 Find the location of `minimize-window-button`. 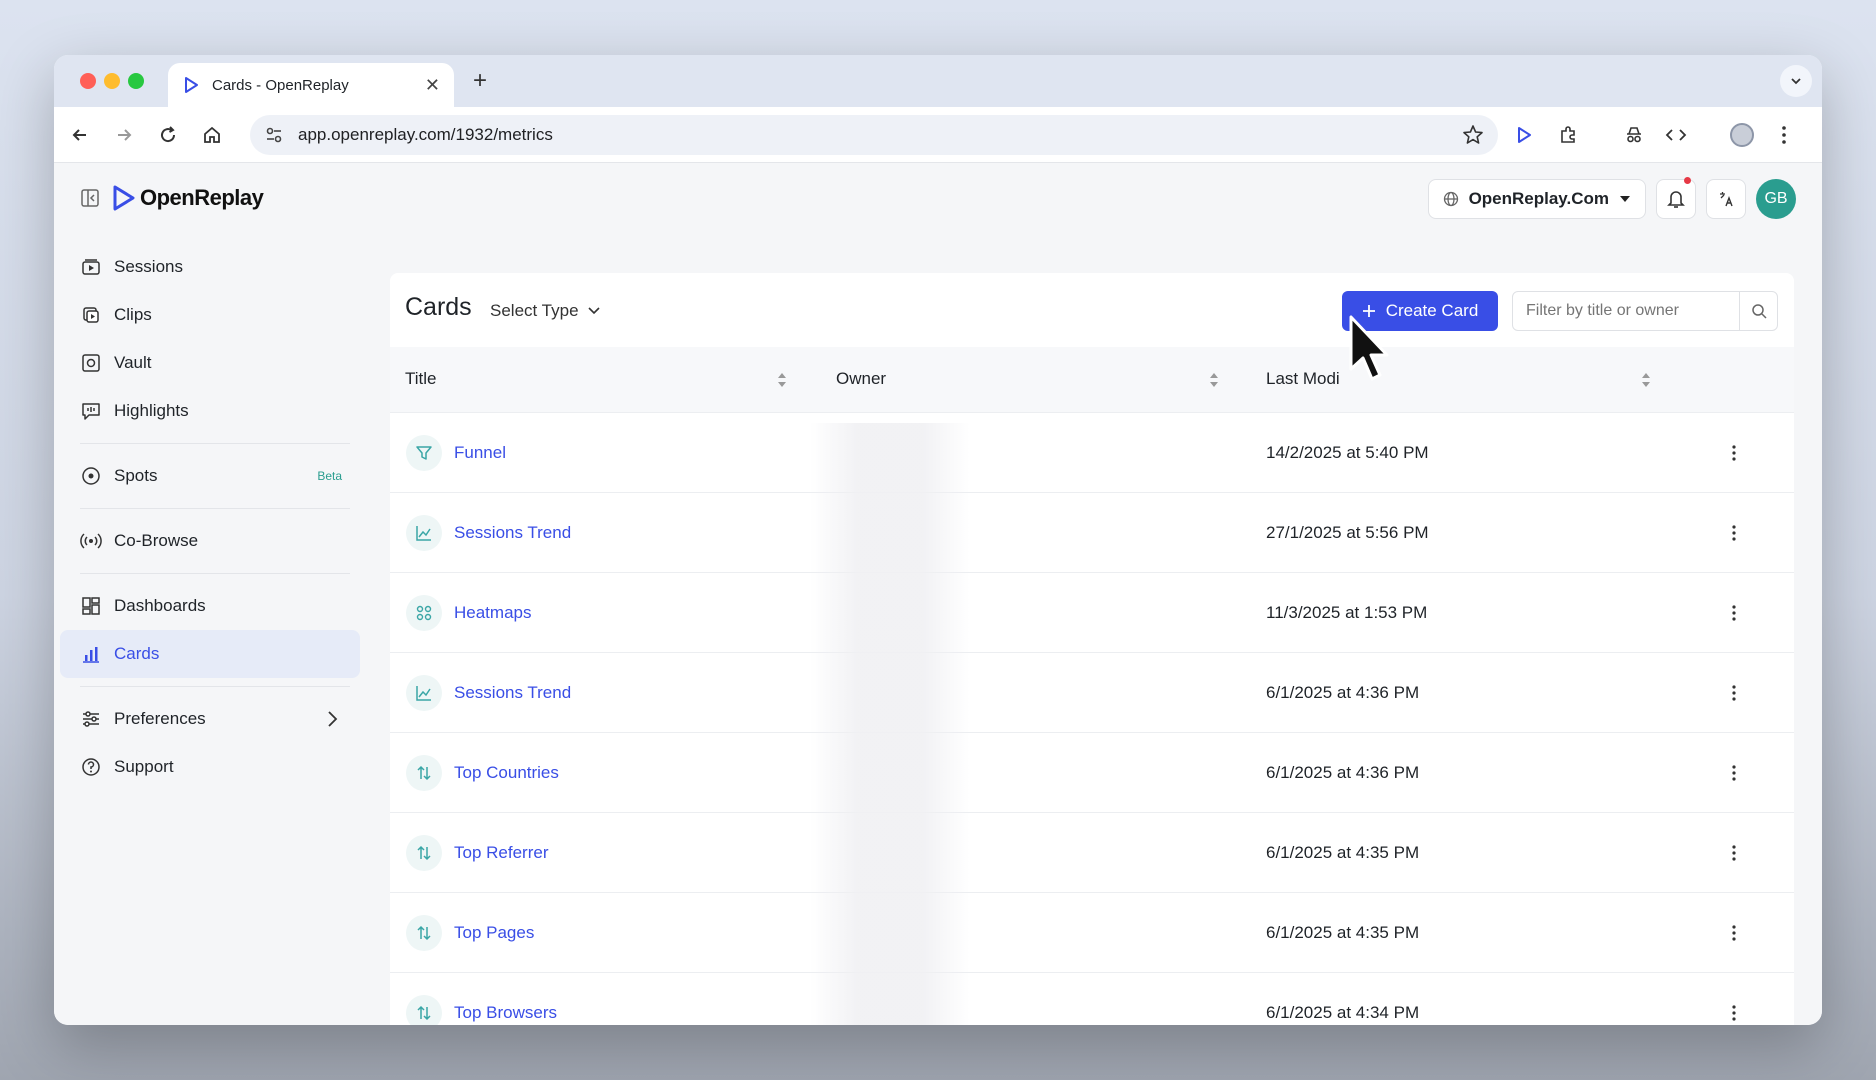

minimize-window-button is located at coordinates (112, 81).